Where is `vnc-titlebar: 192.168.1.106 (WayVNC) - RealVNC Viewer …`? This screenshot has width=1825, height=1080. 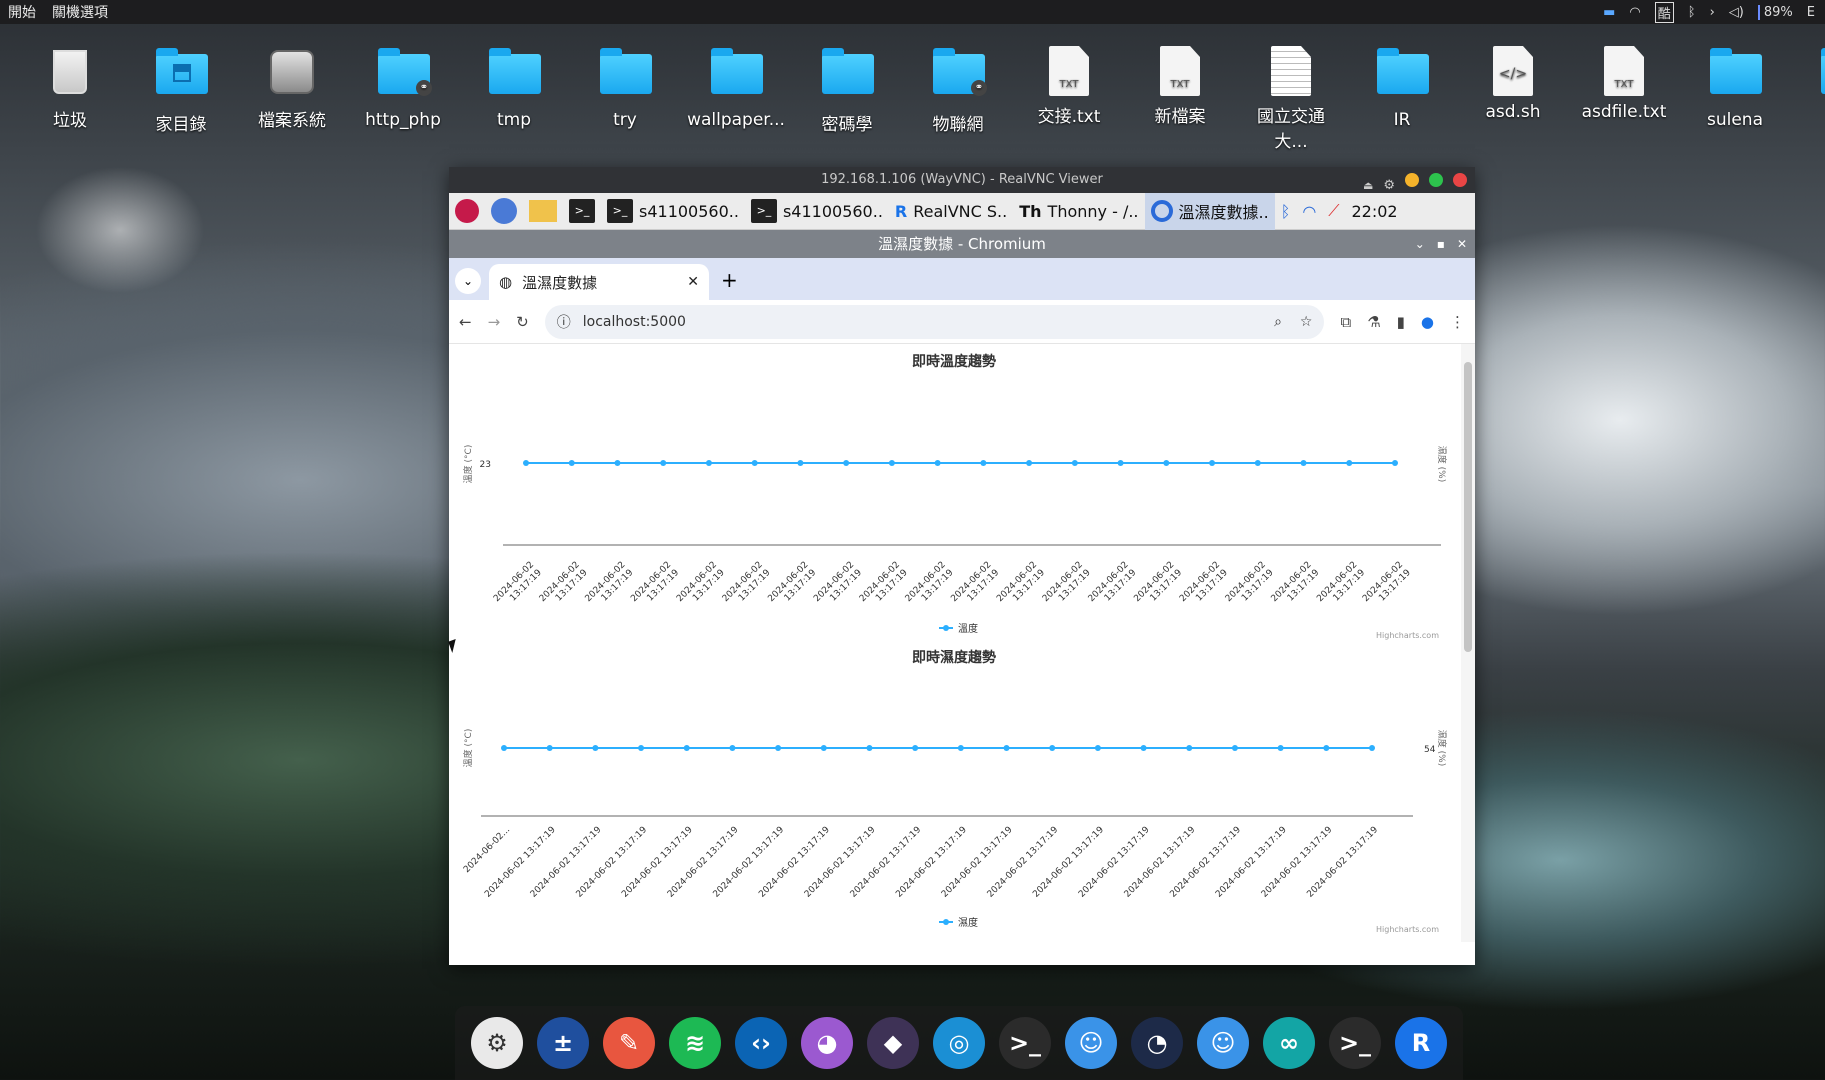
vnc-titlebar: 192.168.1.106 (WayVNC) - RealVNC Viewer … is located at coordinates (962, 180).